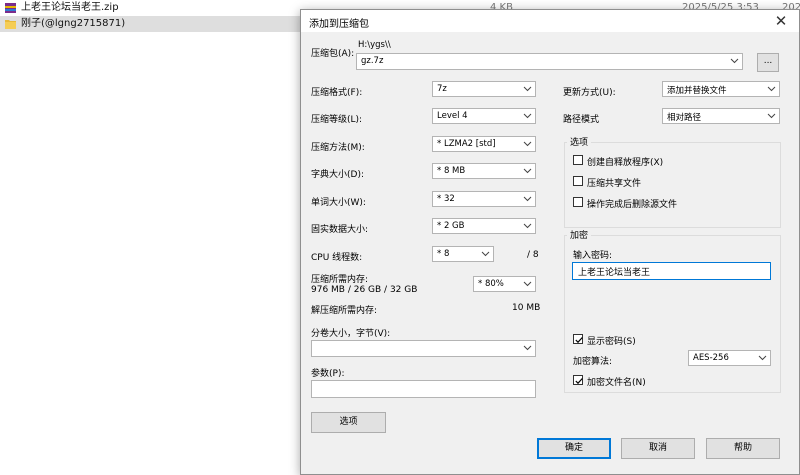 The image size is (800, 475). Describe the element at coordinates (451, 171) in the screenshot. I see `dict-value: * 8 MB` at that location.